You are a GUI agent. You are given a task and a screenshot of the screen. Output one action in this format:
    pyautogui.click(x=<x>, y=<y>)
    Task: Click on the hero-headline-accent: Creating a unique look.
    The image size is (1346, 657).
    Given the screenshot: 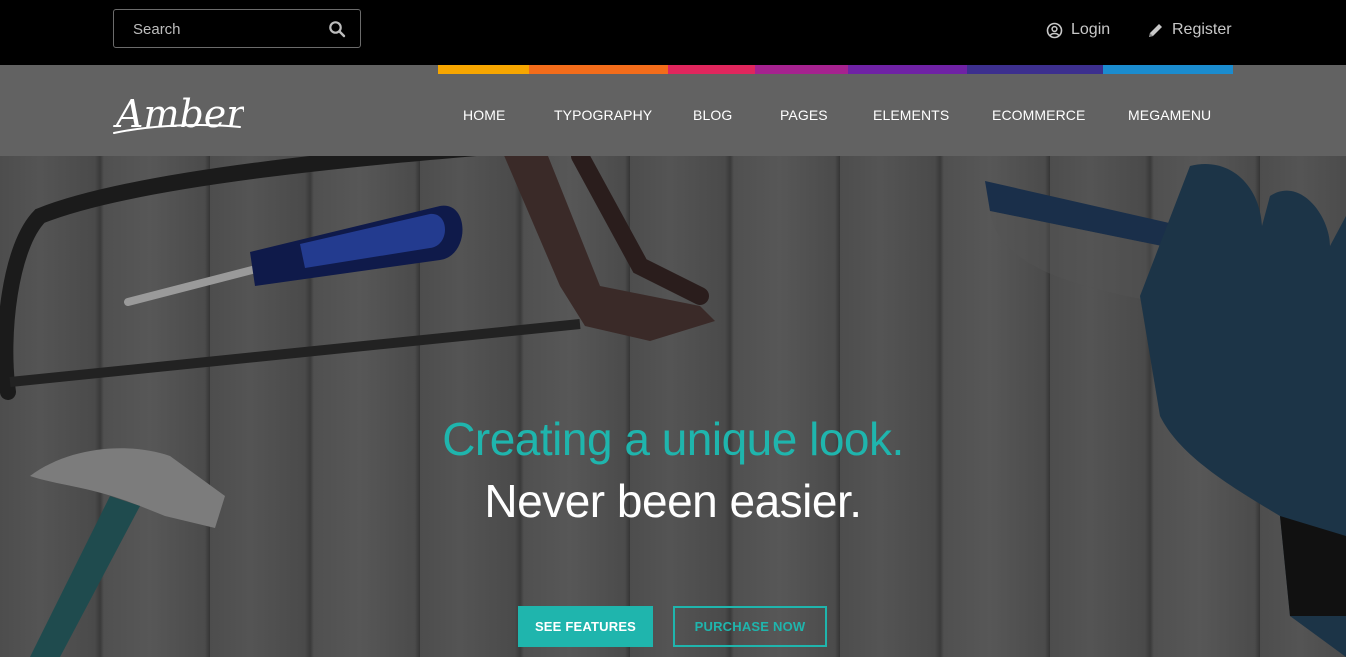 What is the action you would take?
    pyautogui.click(x=673, y=439)
    